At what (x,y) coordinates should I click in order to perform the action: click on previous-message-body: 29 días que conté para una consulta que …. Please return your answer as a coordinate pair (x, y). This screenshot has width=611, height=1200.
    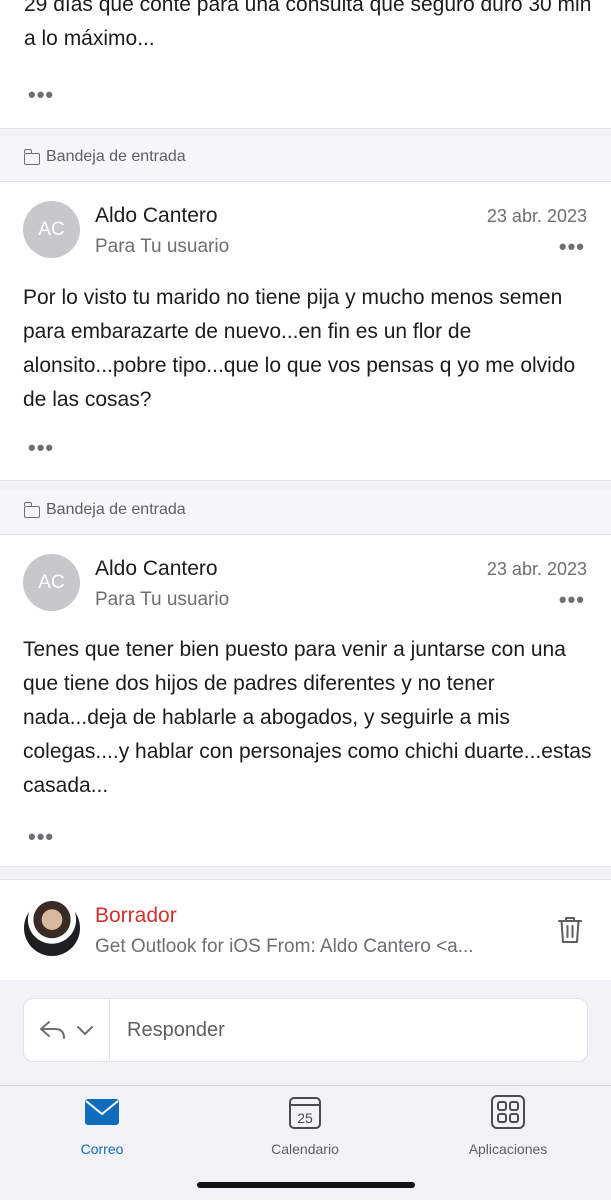
    Looking at the image, I should click on (308, 25).